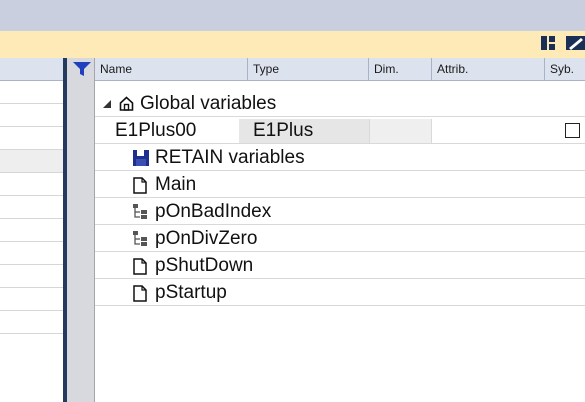 The image size is (585, 402). I want to click on layout-icon, so click(548, 43).